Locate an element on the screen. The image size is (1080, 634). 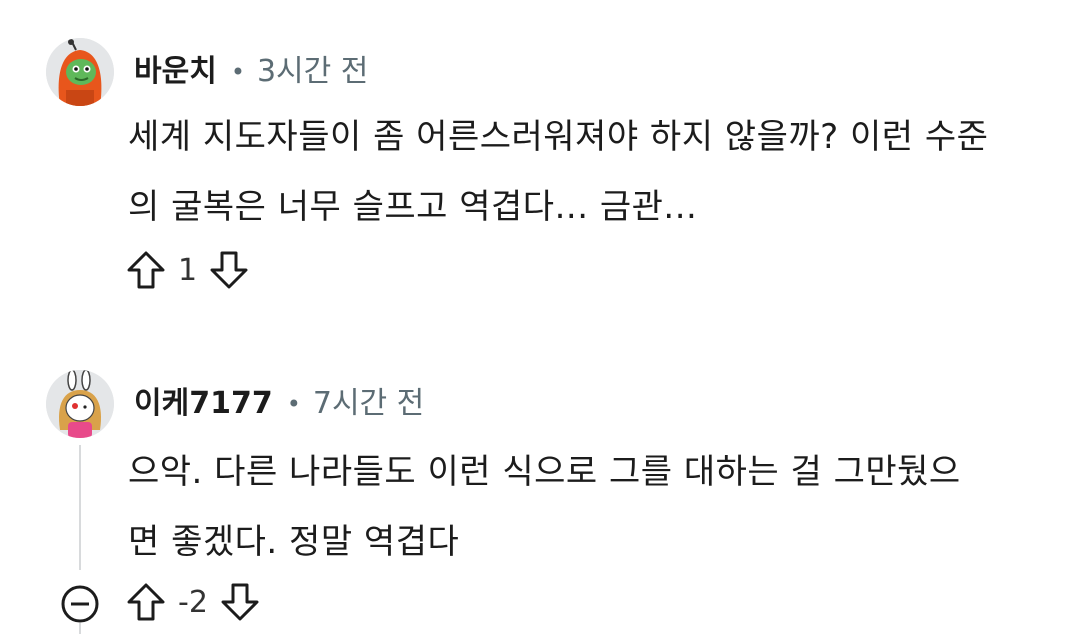
bunny-girl-avatar-icon is located at coordinates (80, 404).